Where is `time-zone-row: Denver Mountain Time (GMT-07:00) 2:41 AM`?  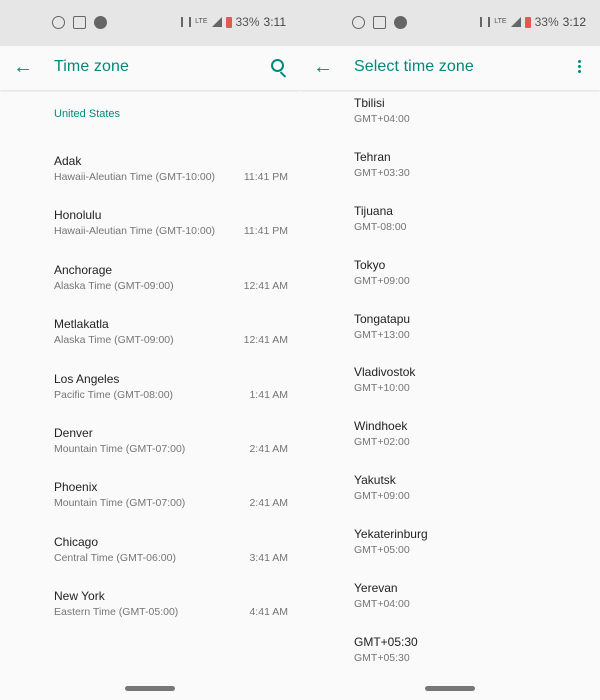
time-zone-row: Denver Mountain Time (GMT-07:00) 2:41 AM is located at coordinates (150, 453).